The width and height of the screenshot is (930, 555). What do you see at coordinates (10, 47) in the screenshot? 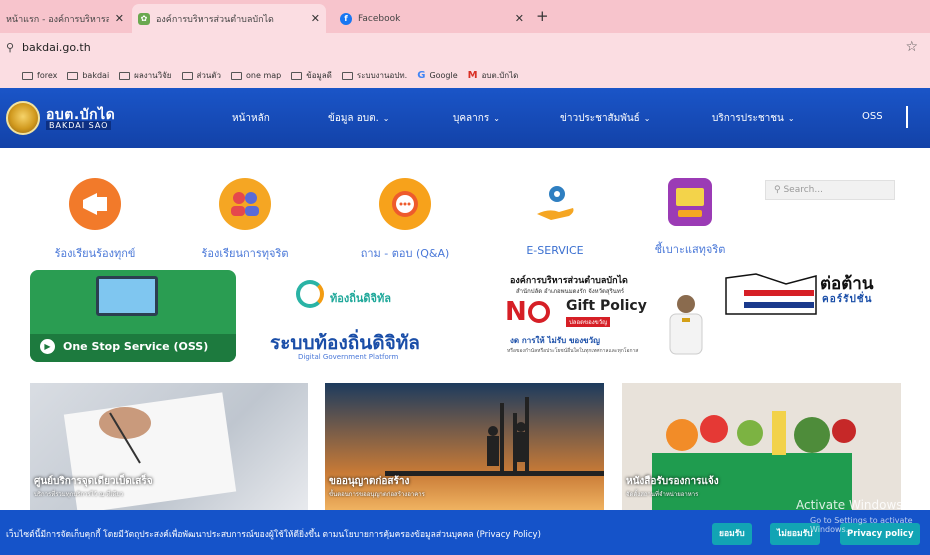
I see `site-info-icon: ⚲` at bounding box center [10, 47].